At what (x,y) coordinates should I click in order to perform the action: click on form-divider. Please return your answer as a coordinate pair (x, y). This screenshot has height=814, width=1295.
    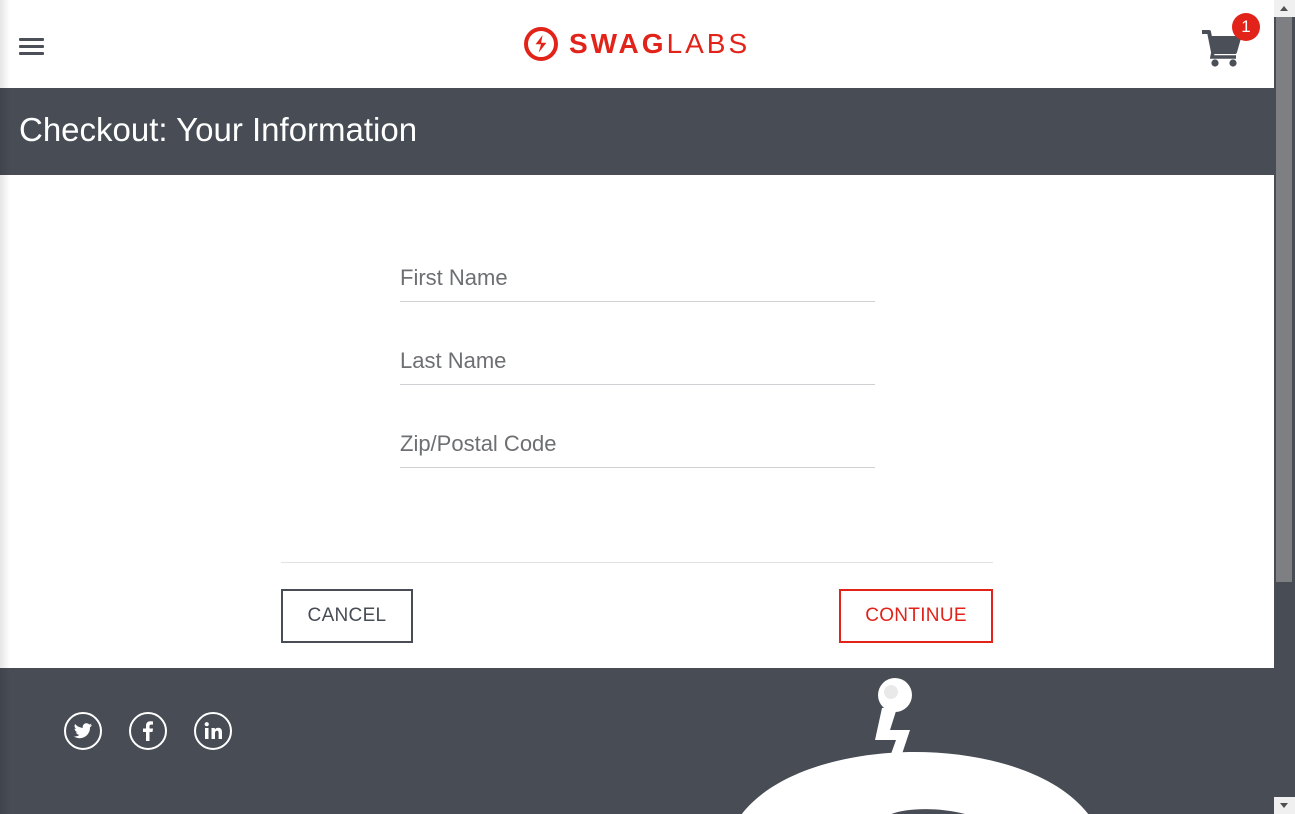
    Looking at the image, I should click on (637, 562).